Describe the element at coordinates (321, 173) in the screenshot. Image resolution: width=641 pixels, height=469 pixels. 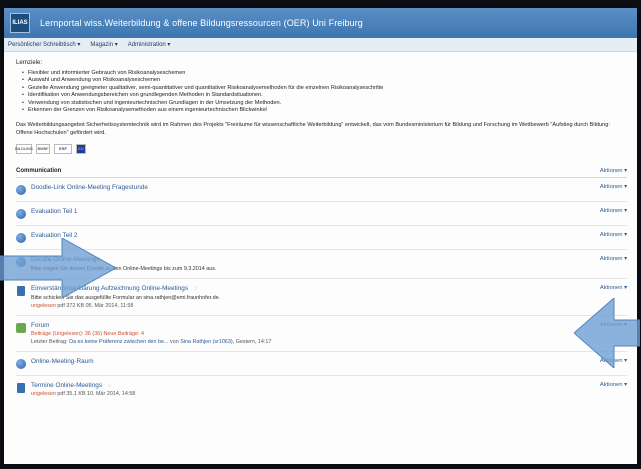
I see `communication-section-header: Communication Aktionen` at that location.